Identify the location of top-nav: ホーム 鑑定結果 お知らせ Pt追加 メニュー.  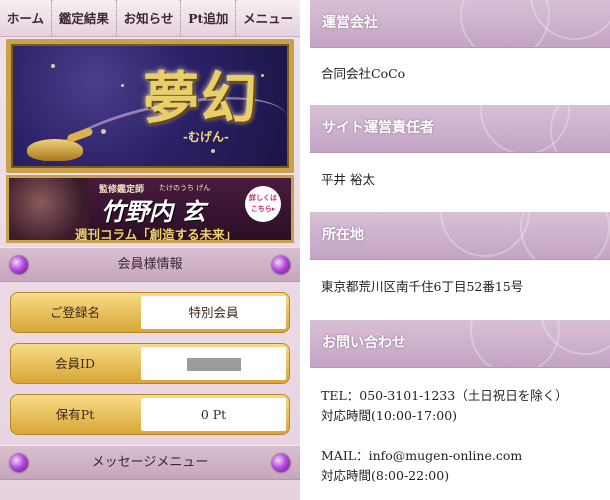
(150, 18).